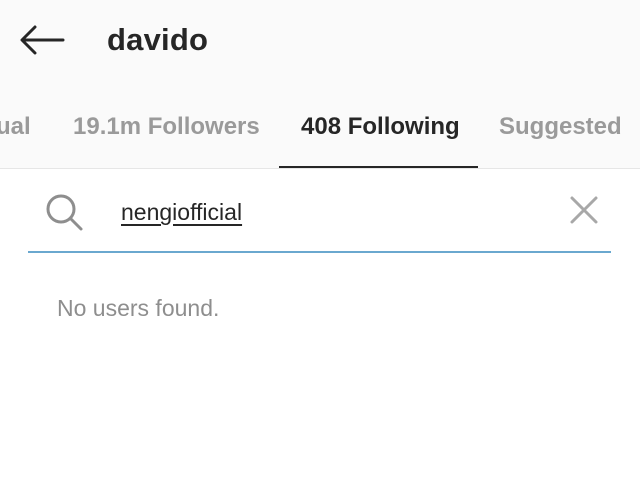 The height and width of the screenshot is (479, 640). What do you see at coordinates (158, 39) in the screenshot?
I see `page-title: davido` at bounding box center [158, 39].